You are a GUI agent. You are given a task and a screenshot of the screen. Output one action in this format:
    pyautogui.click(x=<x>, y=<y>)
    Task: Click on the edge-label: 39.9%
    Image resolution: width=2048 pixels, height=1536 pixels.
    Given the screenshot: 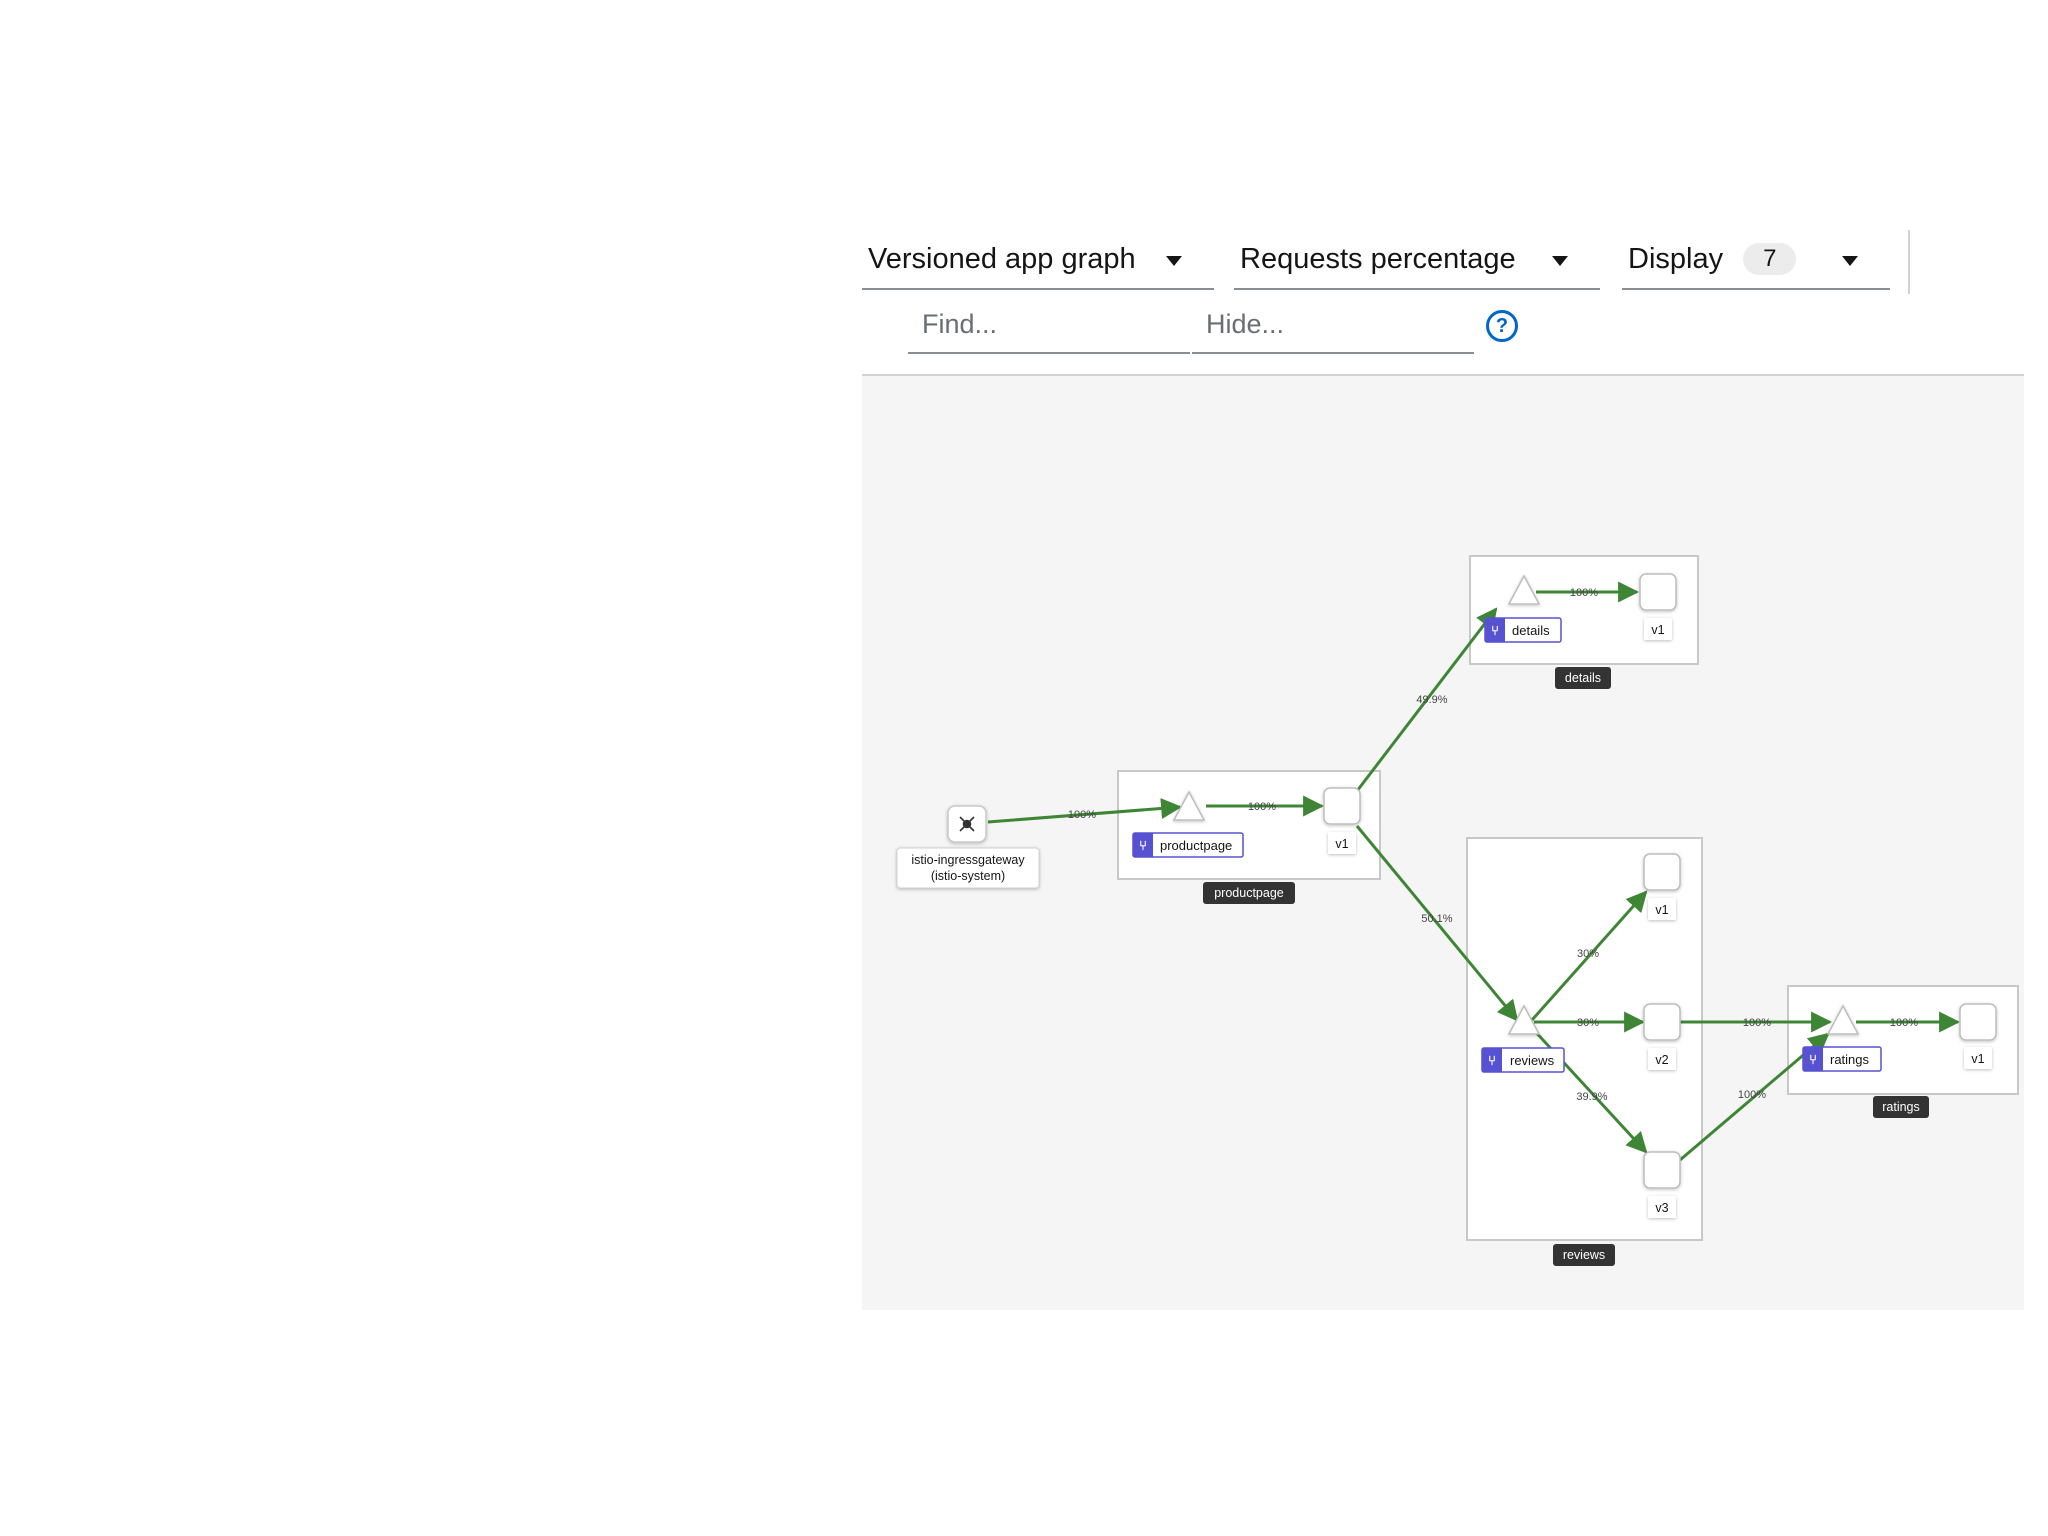 What is the action you would take?
    pyautogui.click(x=1591, y=1097)
    